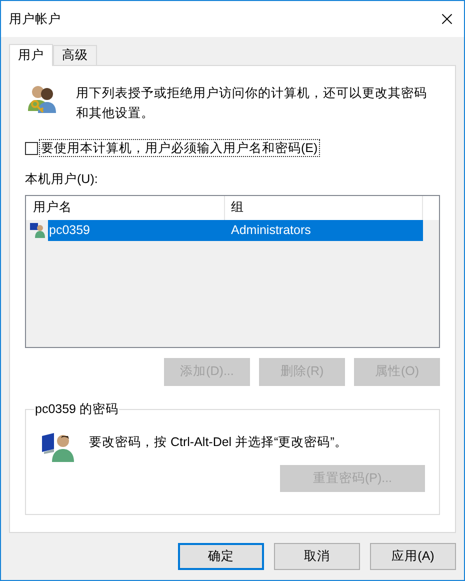 The image size is (465, 581). What do you see at coordinates (31, 55) in the screenshot?
I see `tab: 用户` at bounding box center [31, 55].